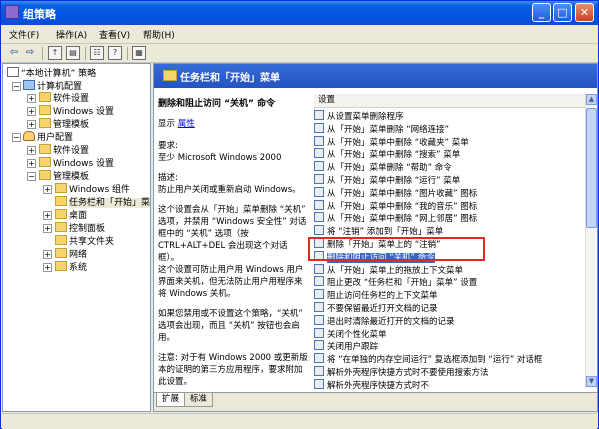  Describe the element at coordinates (383, 167) in the screenshot. I see `settings-row: 从「开始」菜单删除 “帮助” 命令` at that location.